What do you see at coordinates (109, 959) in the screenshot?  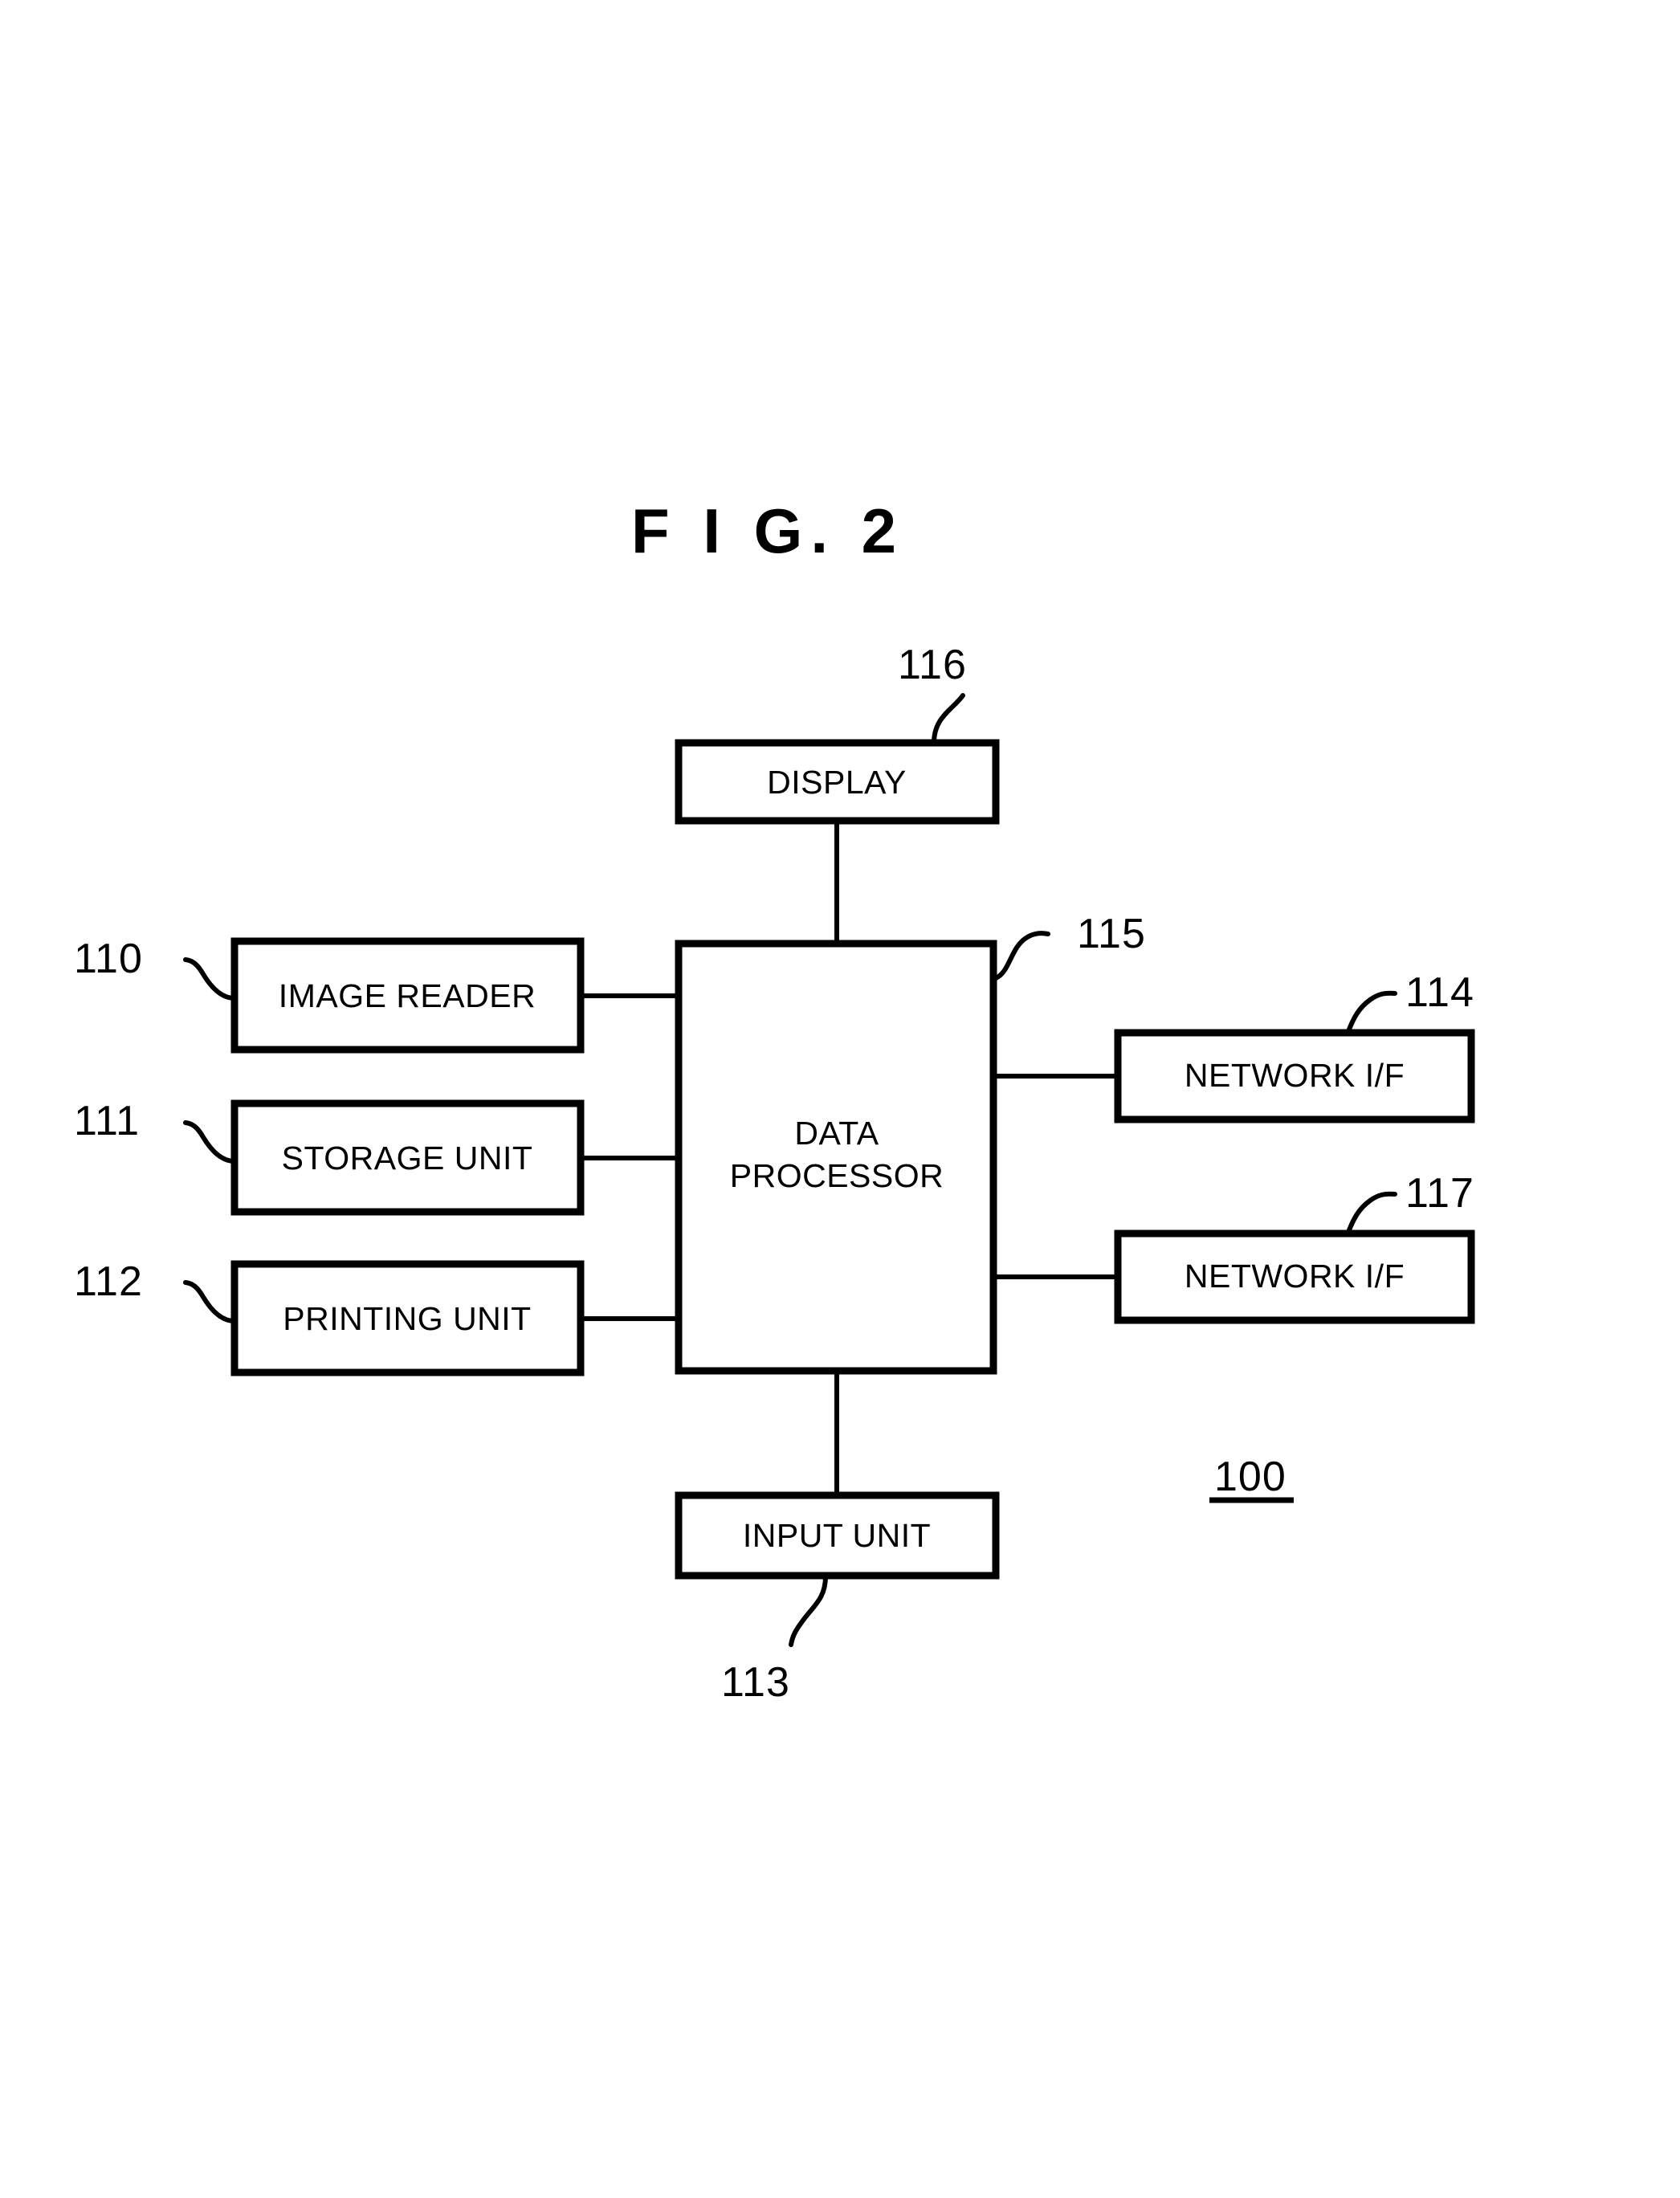 I see `ref-number-110: 110` at bounding box center [109, 959].